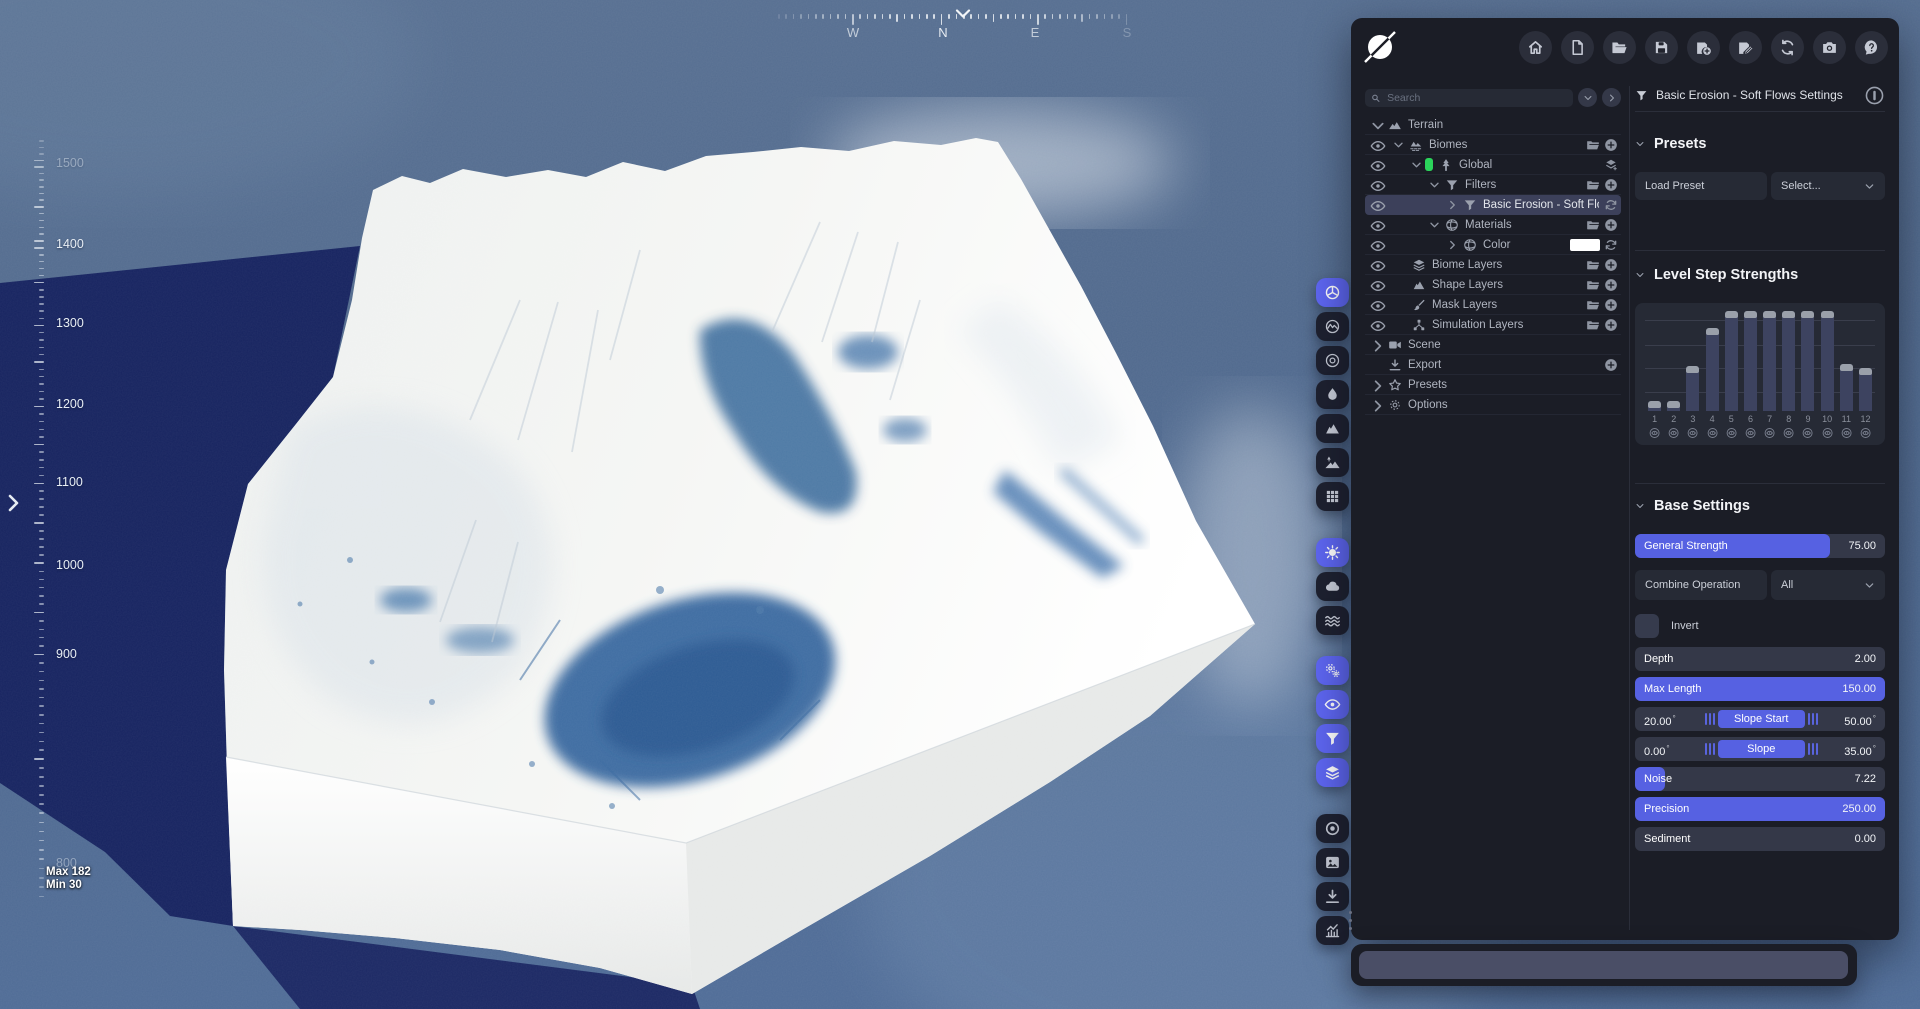 The image size is (1920, 1009). I want to click on statistics-button, so click(1332, 930).